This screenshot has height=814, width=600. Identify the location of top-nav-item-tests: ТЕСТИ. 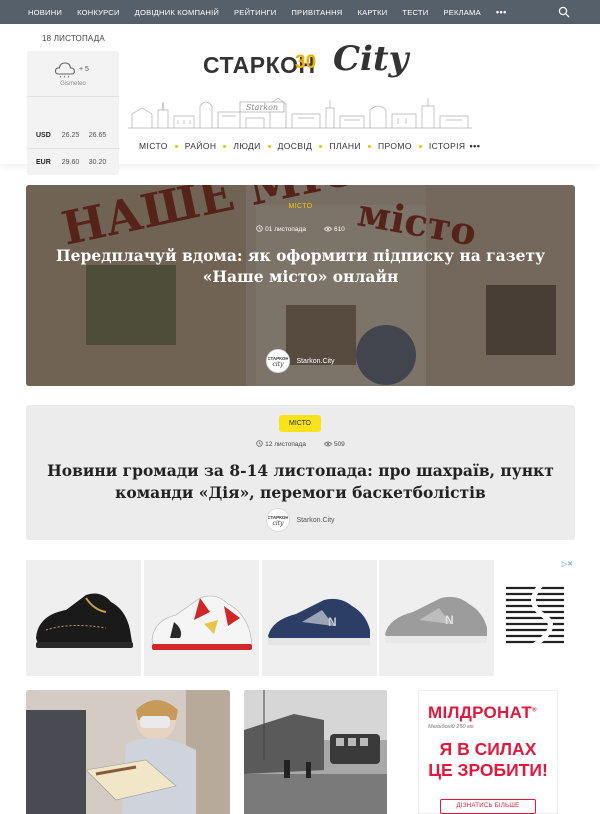
(415, 12).